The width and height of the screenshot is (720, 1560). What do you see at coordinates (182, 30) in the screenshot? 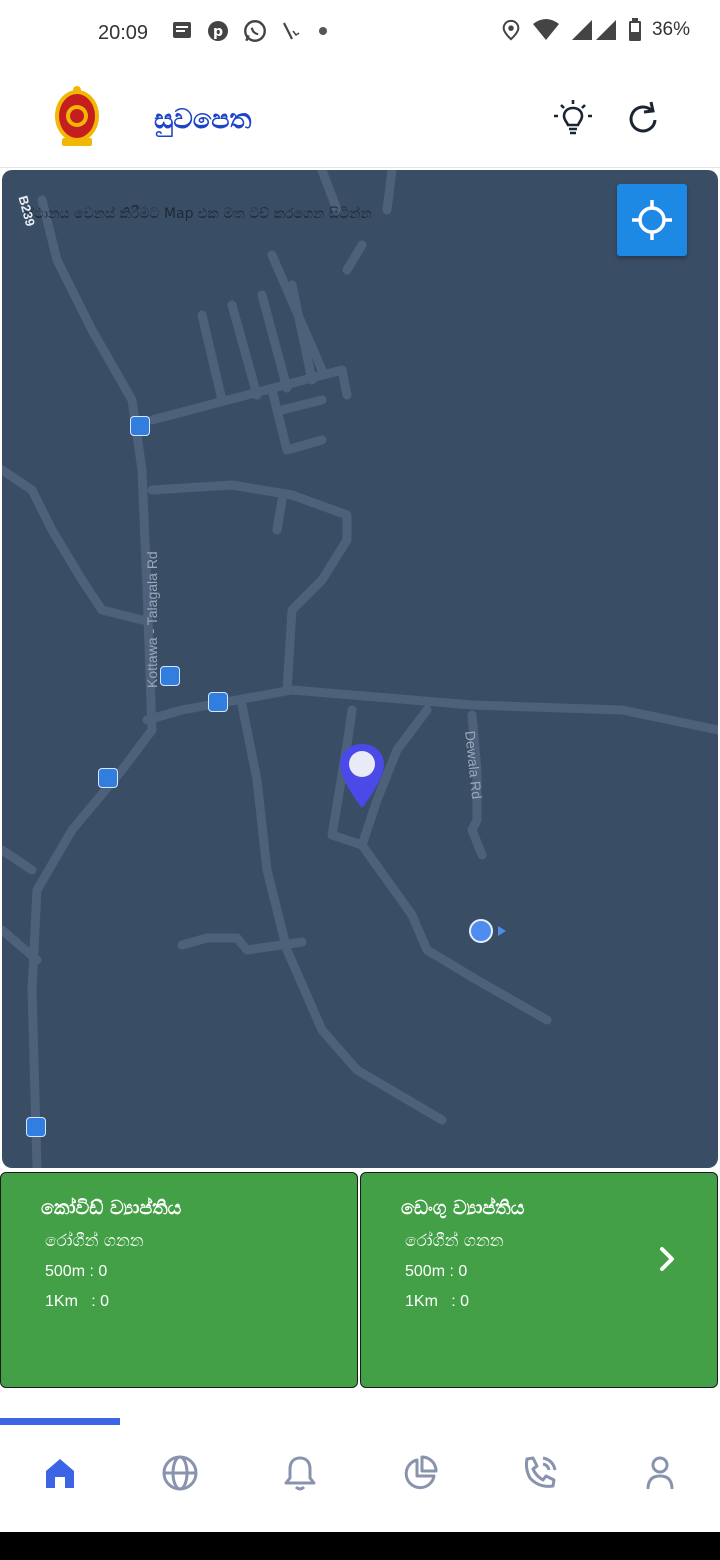
I see `message-icon` at bounding box center [182, 30].